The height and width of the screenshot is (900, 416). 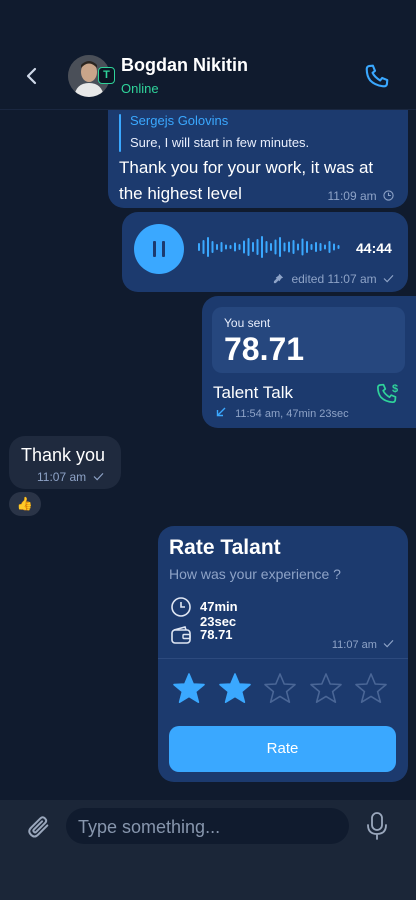 I want to click on waveform, so click(x=271, y=247).